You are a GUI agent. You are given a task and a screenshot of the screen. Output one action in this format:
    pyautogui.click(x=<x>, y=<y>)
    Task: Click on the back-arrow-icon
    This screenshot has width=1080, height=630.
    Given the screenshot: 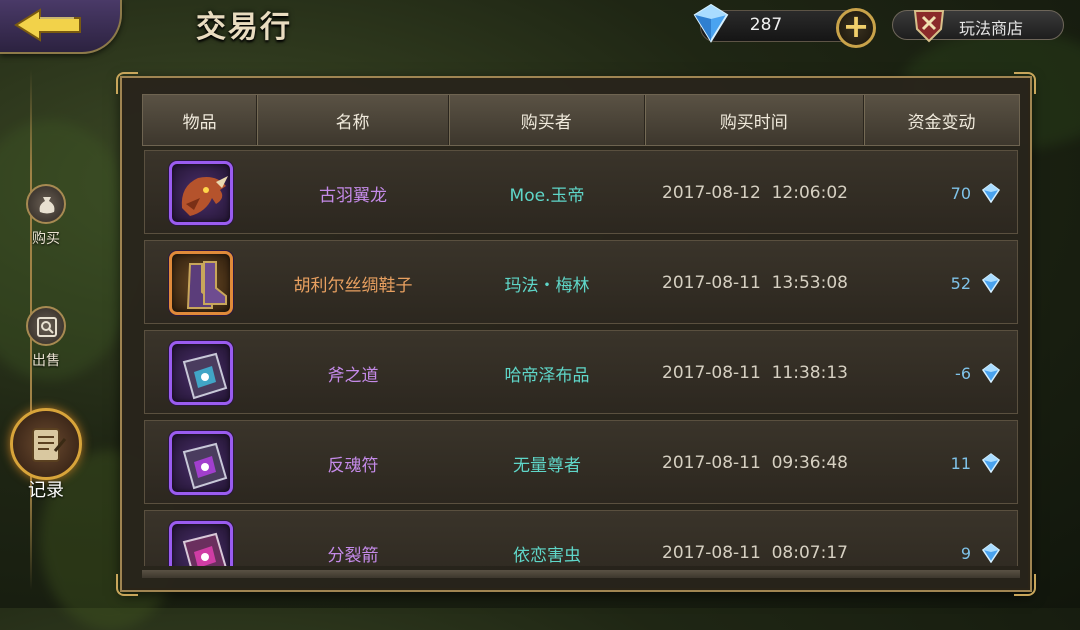 What is the action you would take?
    pyautogui.click(x=47, y=25)
    